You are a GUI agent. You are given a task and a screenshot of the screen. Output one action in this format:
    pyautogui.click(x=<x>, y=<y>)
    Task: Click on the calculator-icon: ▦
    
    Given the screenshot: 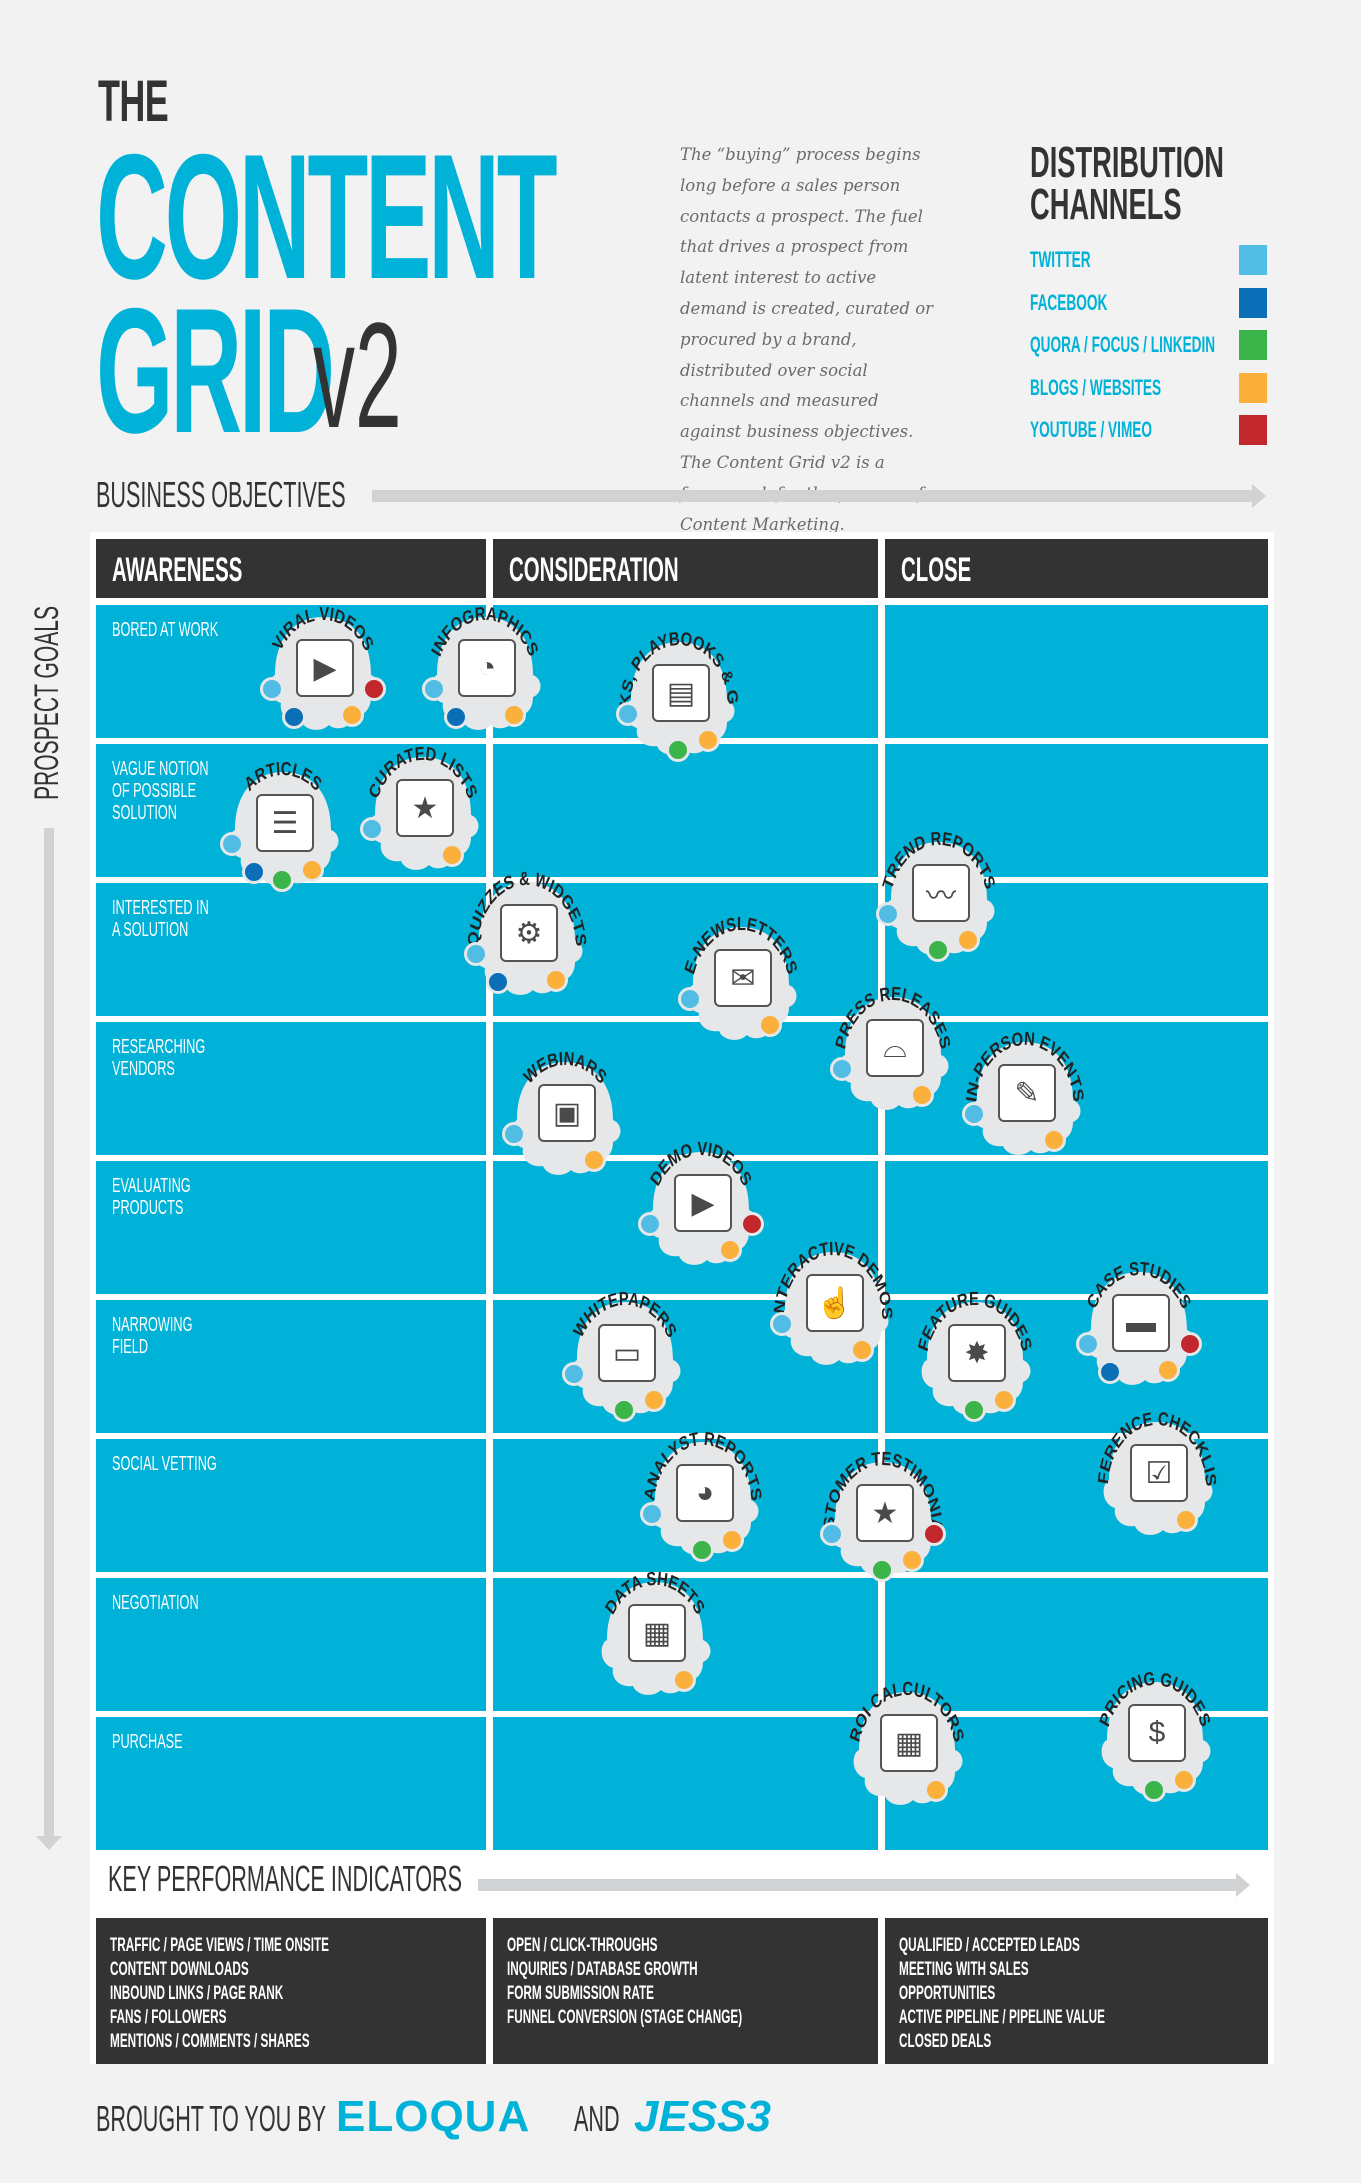 What is the action you would take?
    pyautogui.click(x=909, y=1743)
    